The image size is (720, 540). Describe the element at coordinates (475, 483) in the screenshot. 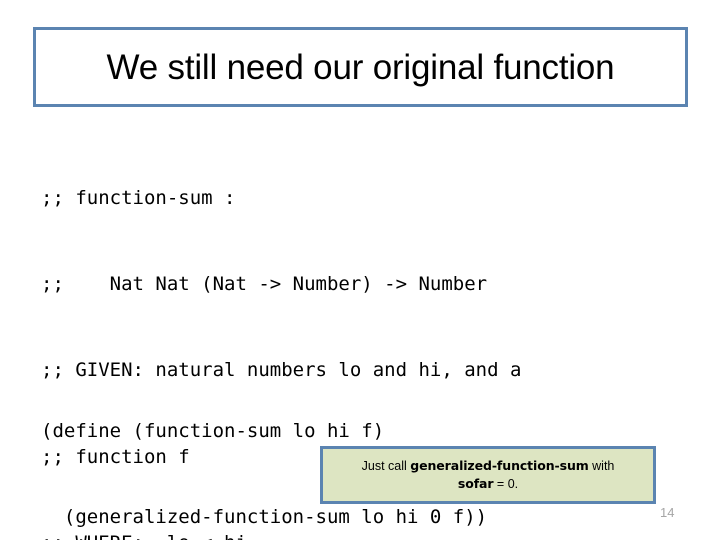

I see `callout-emphasis-param-name: sofar` at that location.